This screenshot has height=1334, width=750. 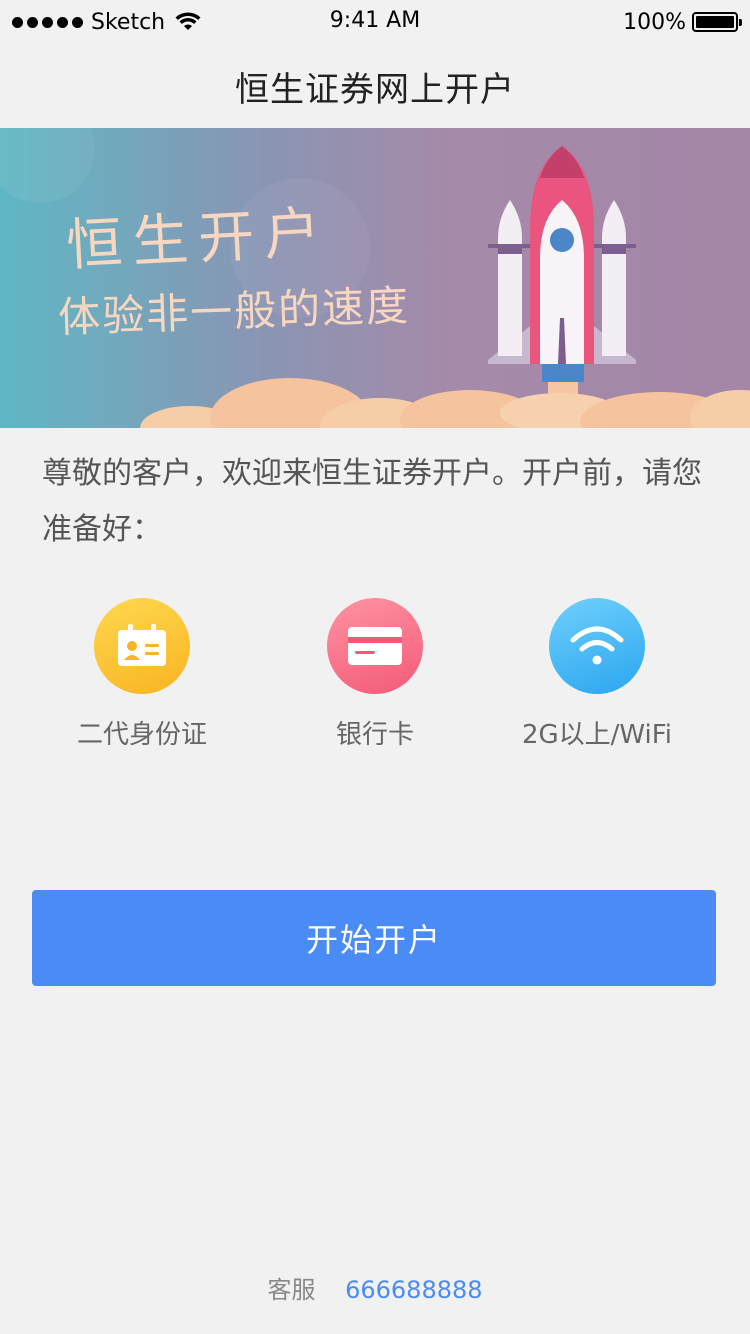 I want to click on prep-label-network: 2G以上/WiFi, so click(x=597, y=735).